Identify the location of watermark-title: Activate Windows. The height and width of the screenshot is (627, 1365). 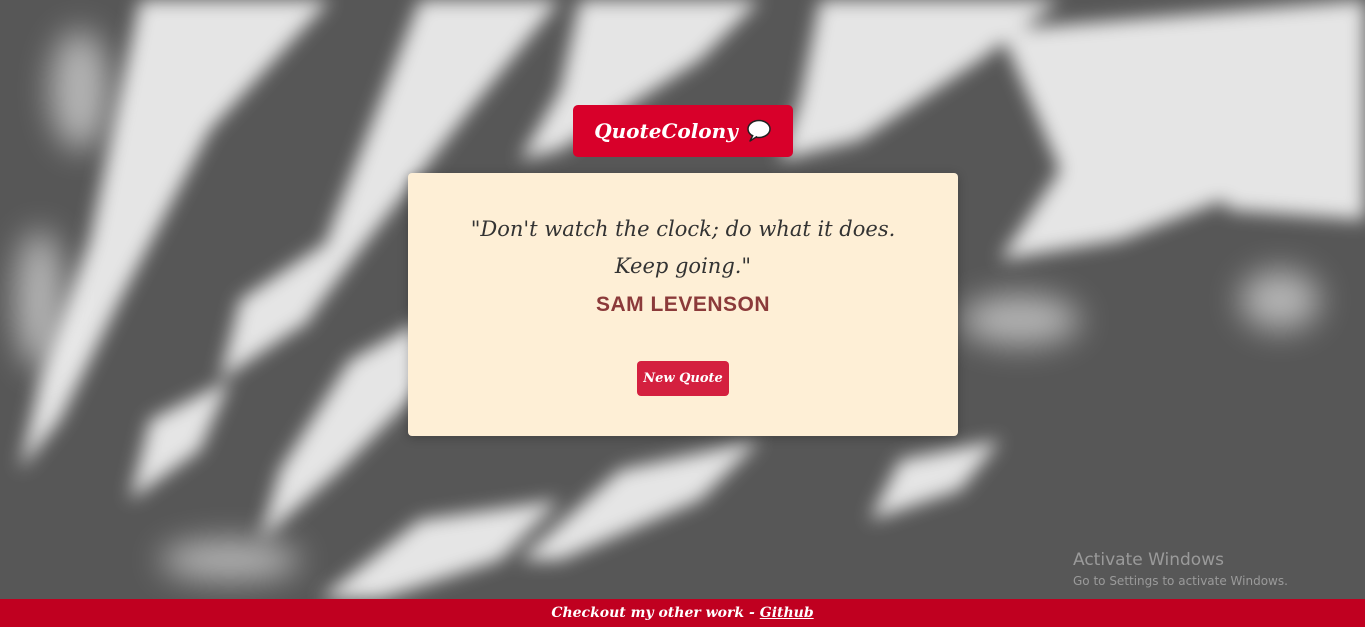
(1148, 560).